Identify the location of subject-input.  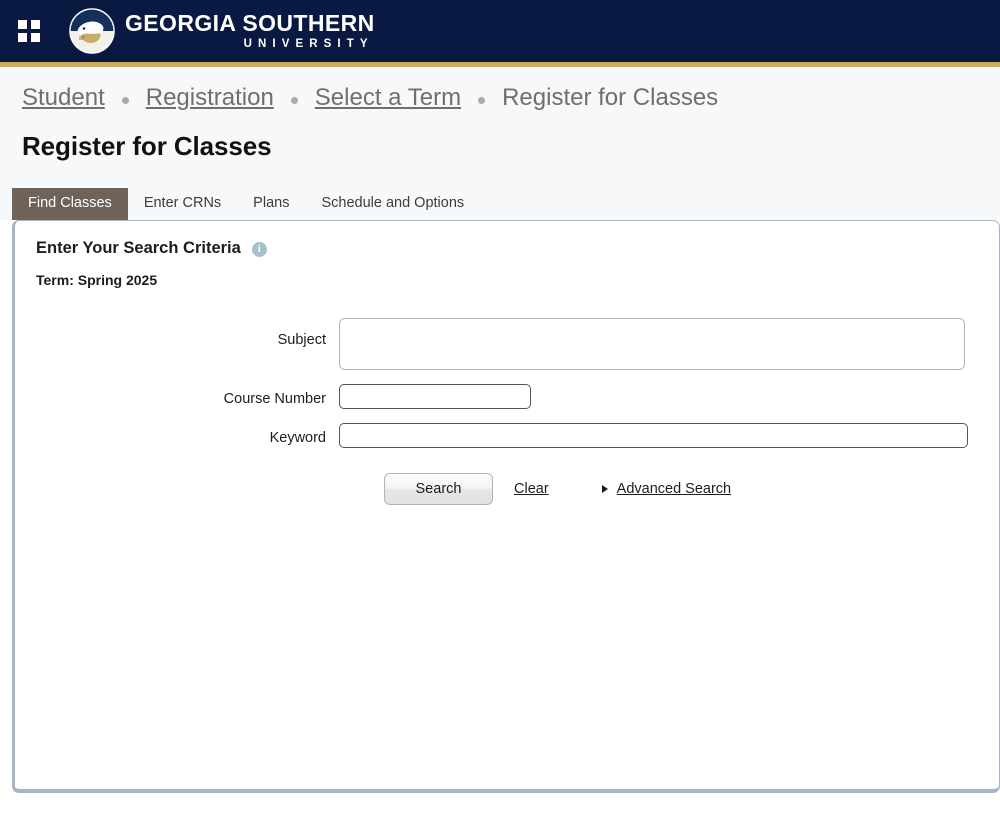
(652, 344).